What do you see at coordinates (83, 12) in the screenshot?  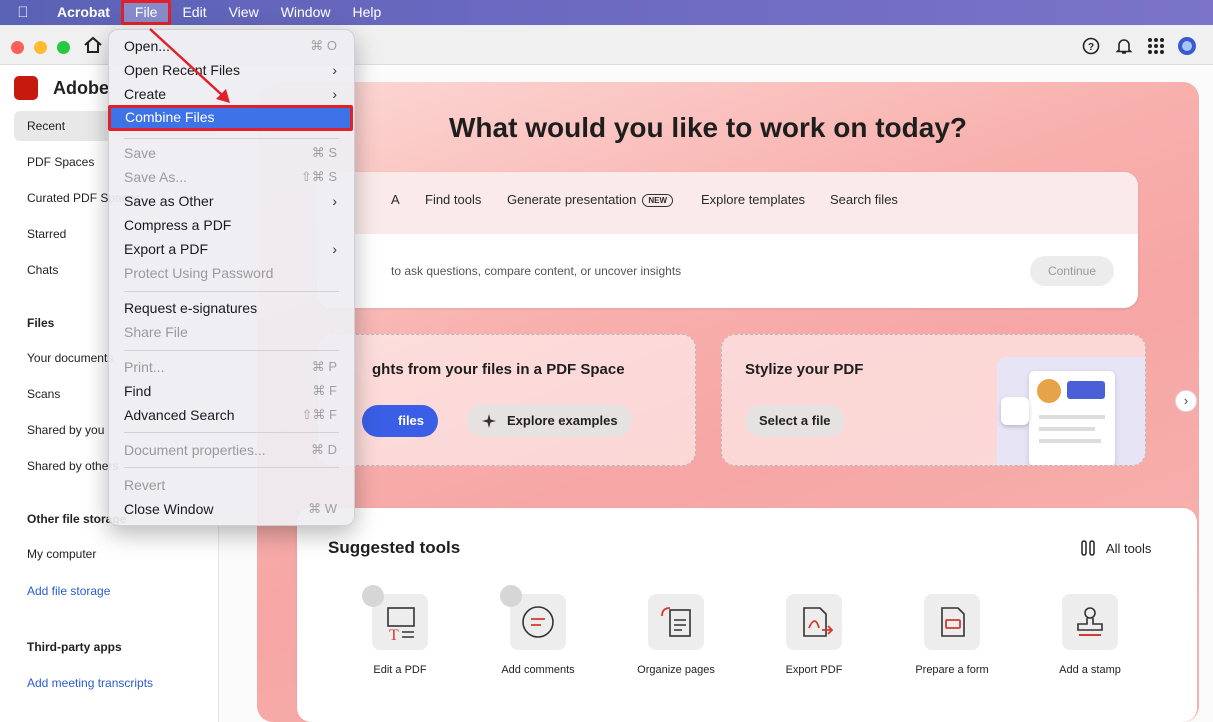 I see `menu-acrobat: Acrobat` at bounding box center [83, 12].